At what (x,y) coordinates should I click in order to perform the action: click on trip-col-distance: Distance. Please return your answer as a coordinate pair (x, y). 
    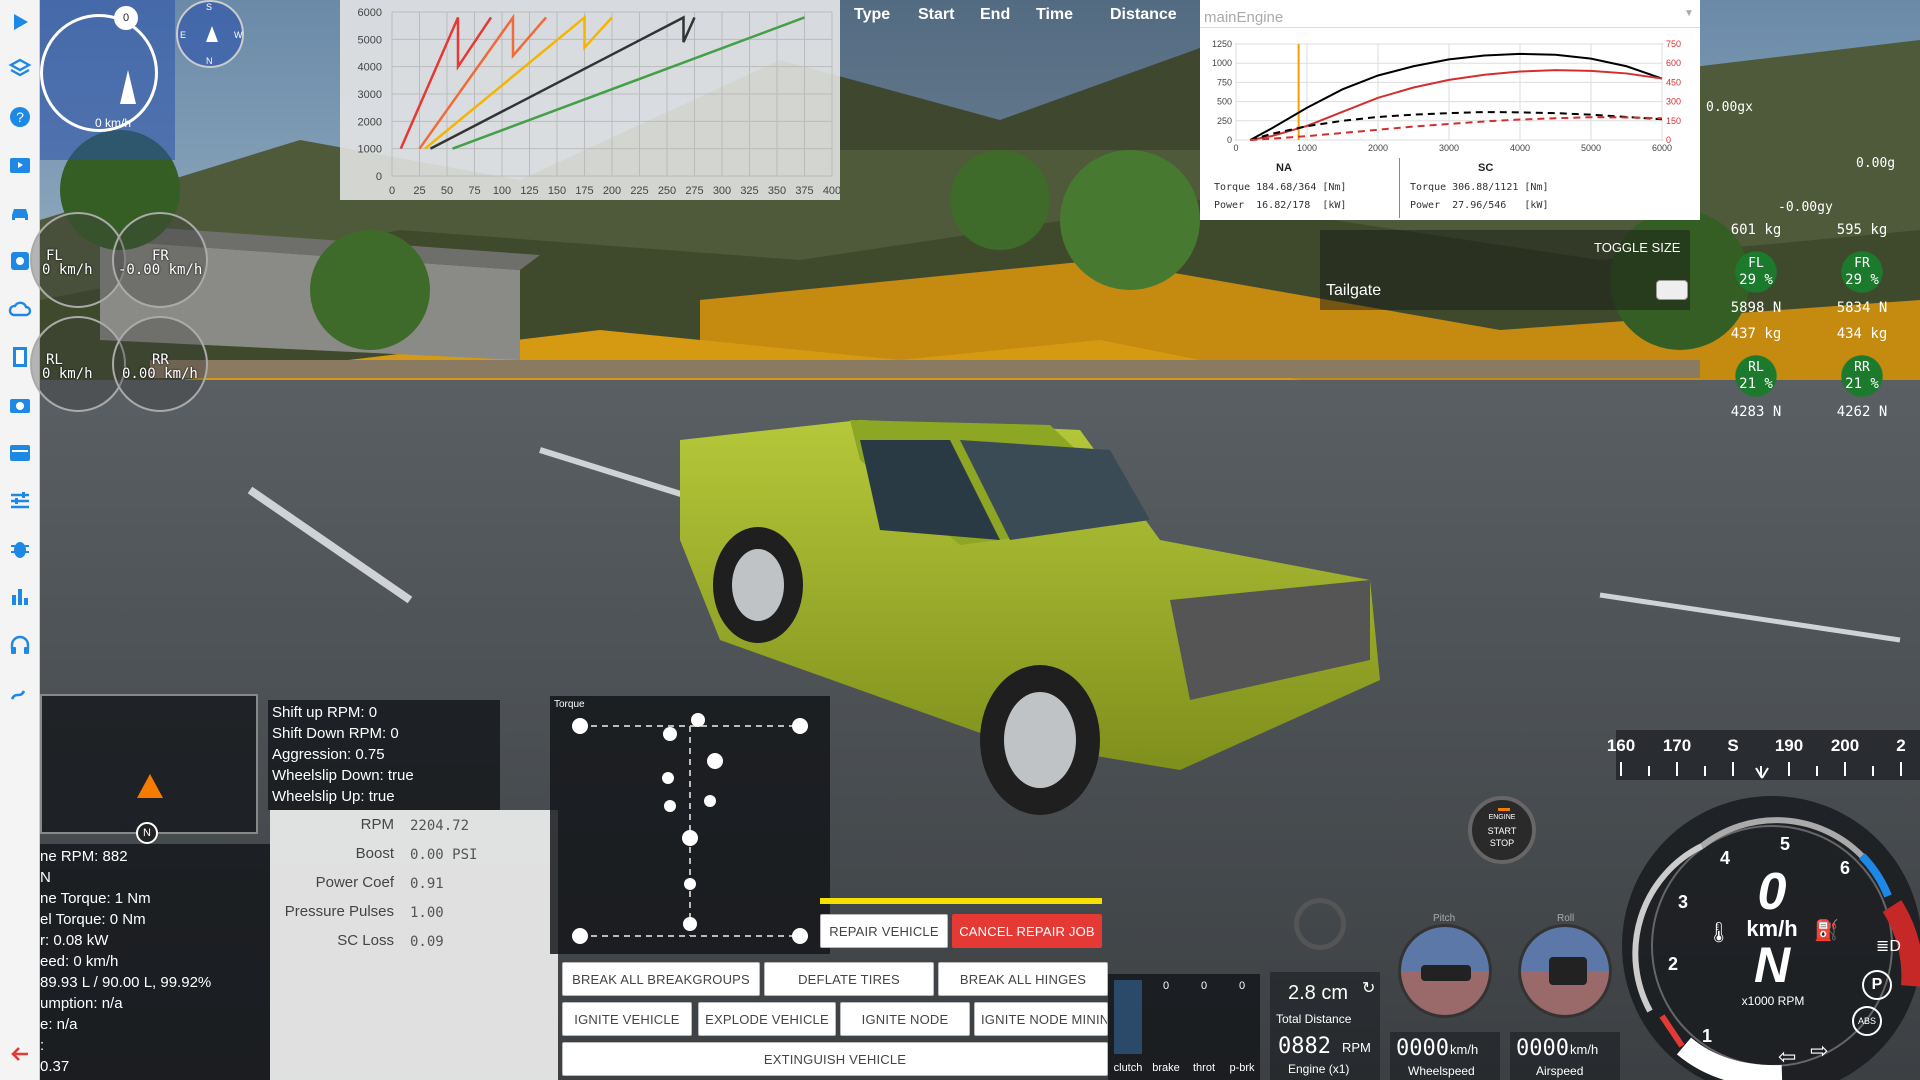
    Looking at the image, I should click on (1143, 15).